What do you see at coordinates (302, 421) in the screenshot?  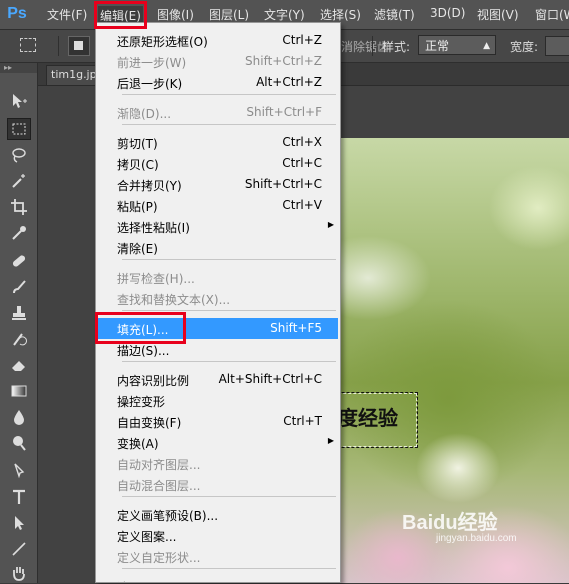 I see `menu-item-shortcut: Ctrl+T` at bounding box center [302, 421].